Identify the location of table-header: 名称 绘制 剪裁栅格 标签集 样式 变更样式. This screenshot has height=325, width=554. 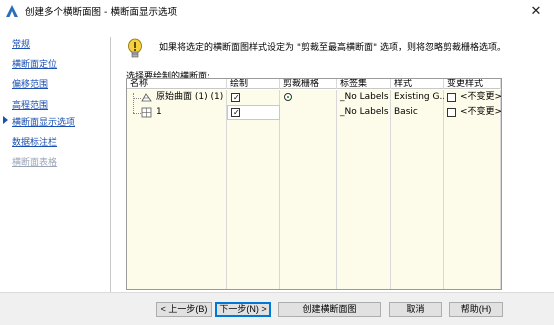
(314, 84).